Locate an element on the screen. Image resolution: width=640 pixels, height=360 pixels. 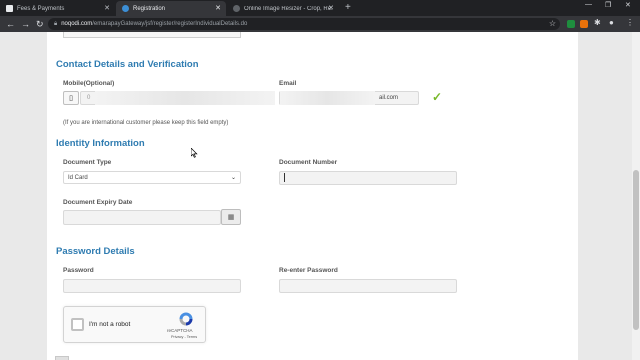
recaptcha-brand: reCAPTCHA is located at coordinates (180, 330).